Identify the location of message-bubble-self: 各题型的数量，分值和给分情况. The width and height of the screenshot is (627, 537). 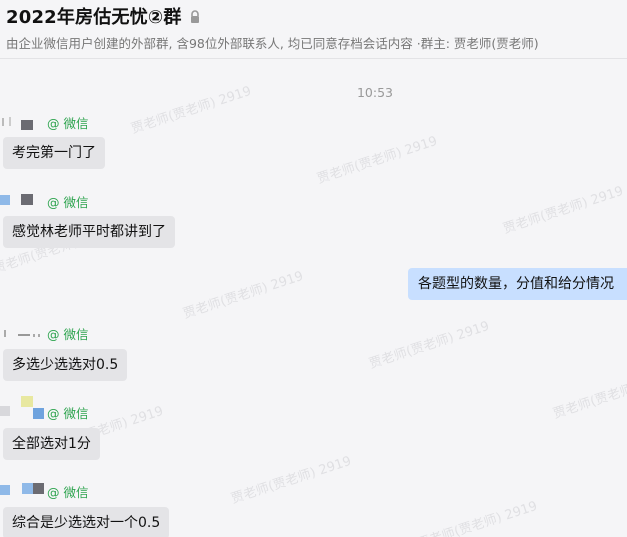
(517, 284).